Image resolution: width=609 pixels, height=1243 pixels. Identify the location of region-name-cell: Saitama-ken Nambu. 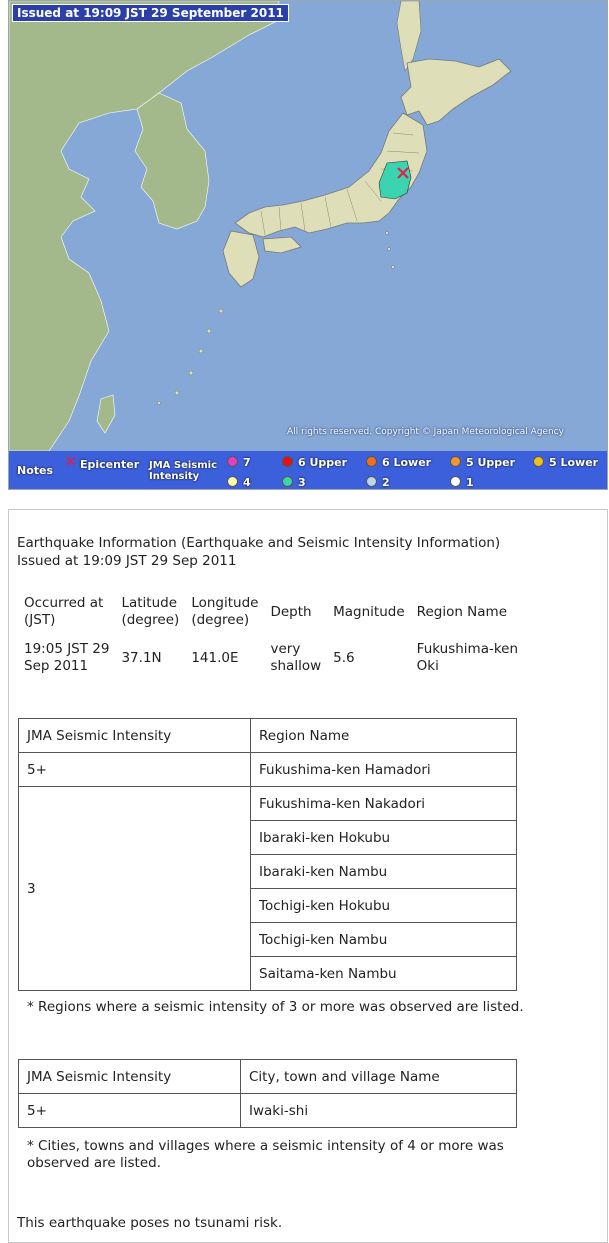
(383, 973).